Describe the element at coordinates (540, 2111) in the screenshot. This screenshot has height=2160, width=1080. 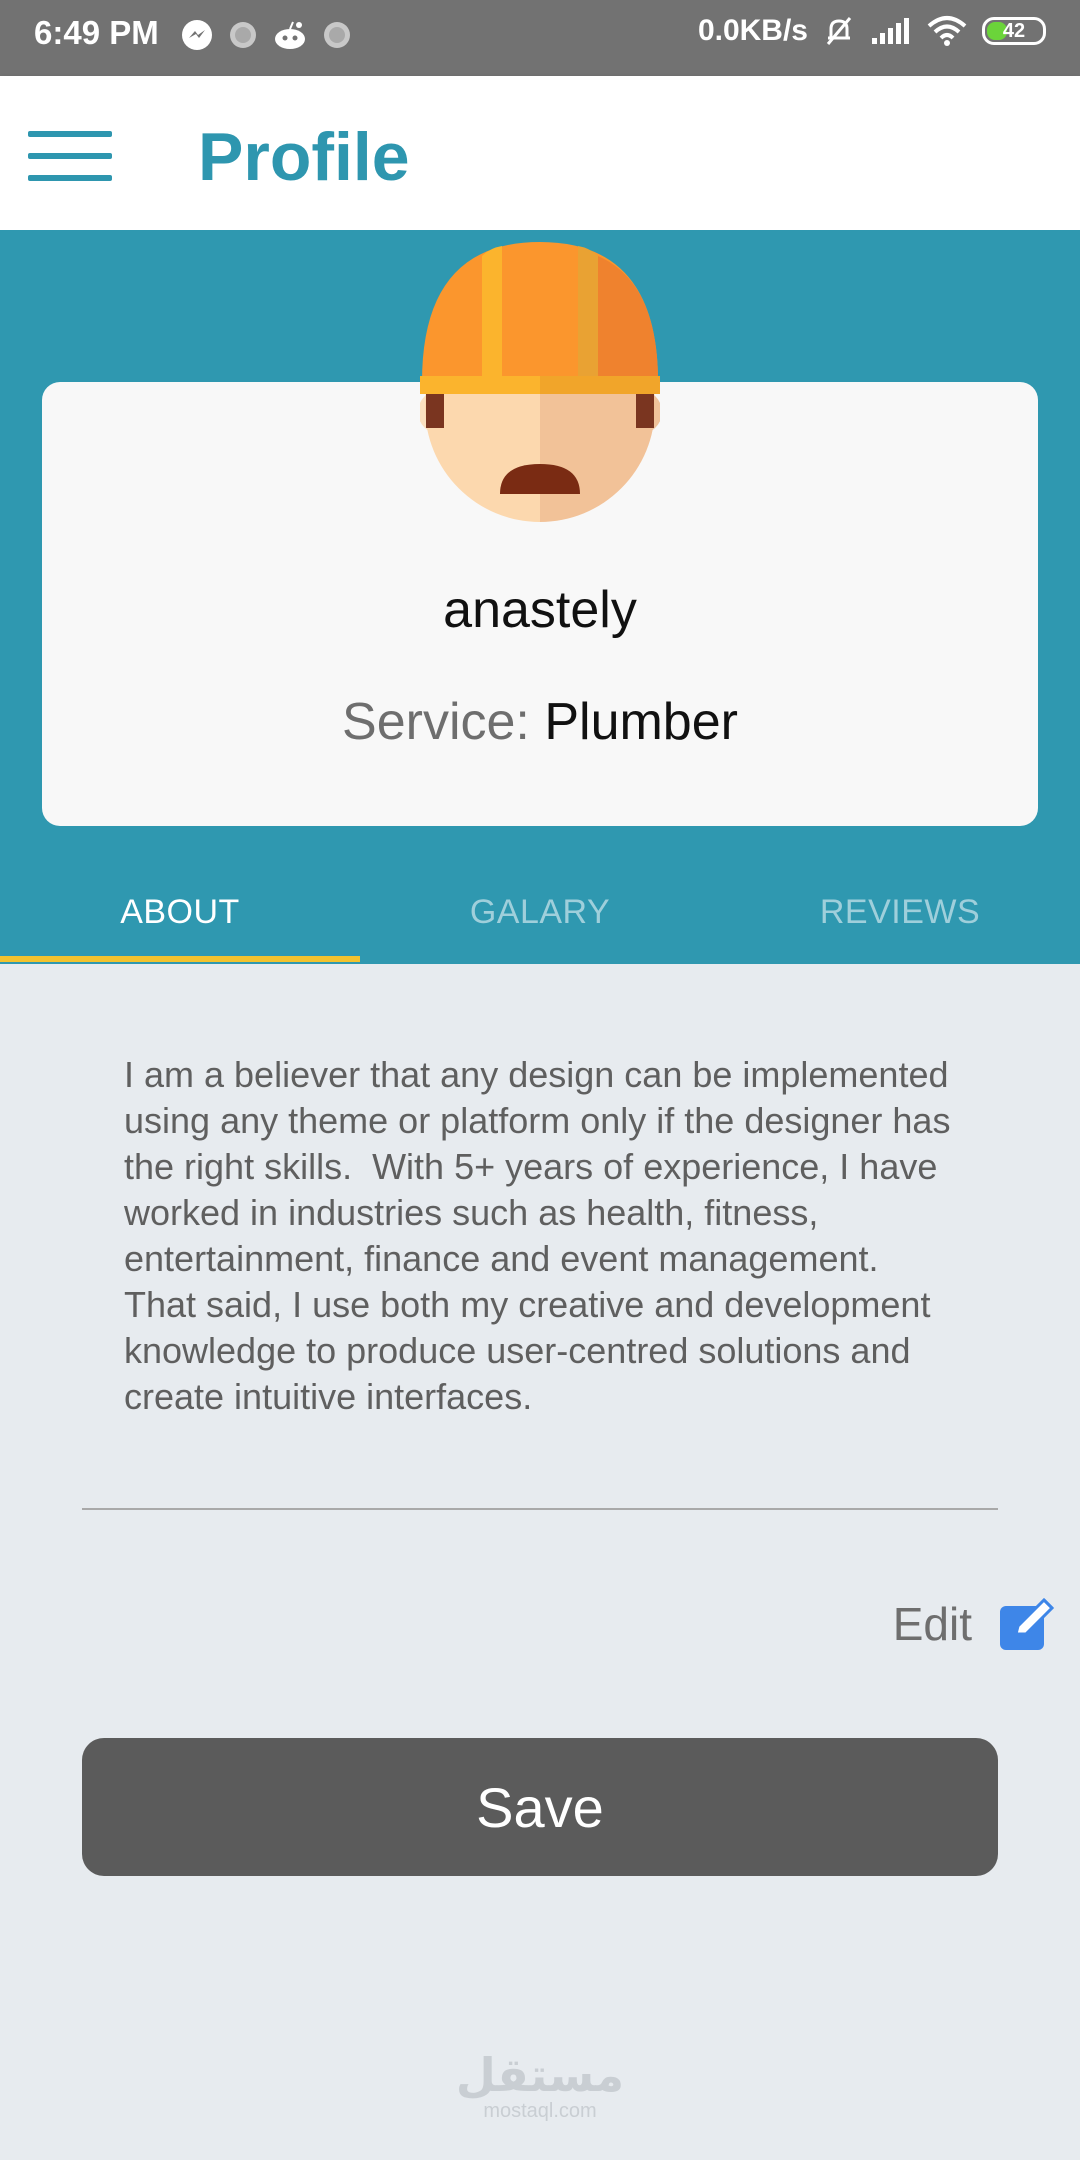
I see `watermark-latin: mostaql.com` at that location.